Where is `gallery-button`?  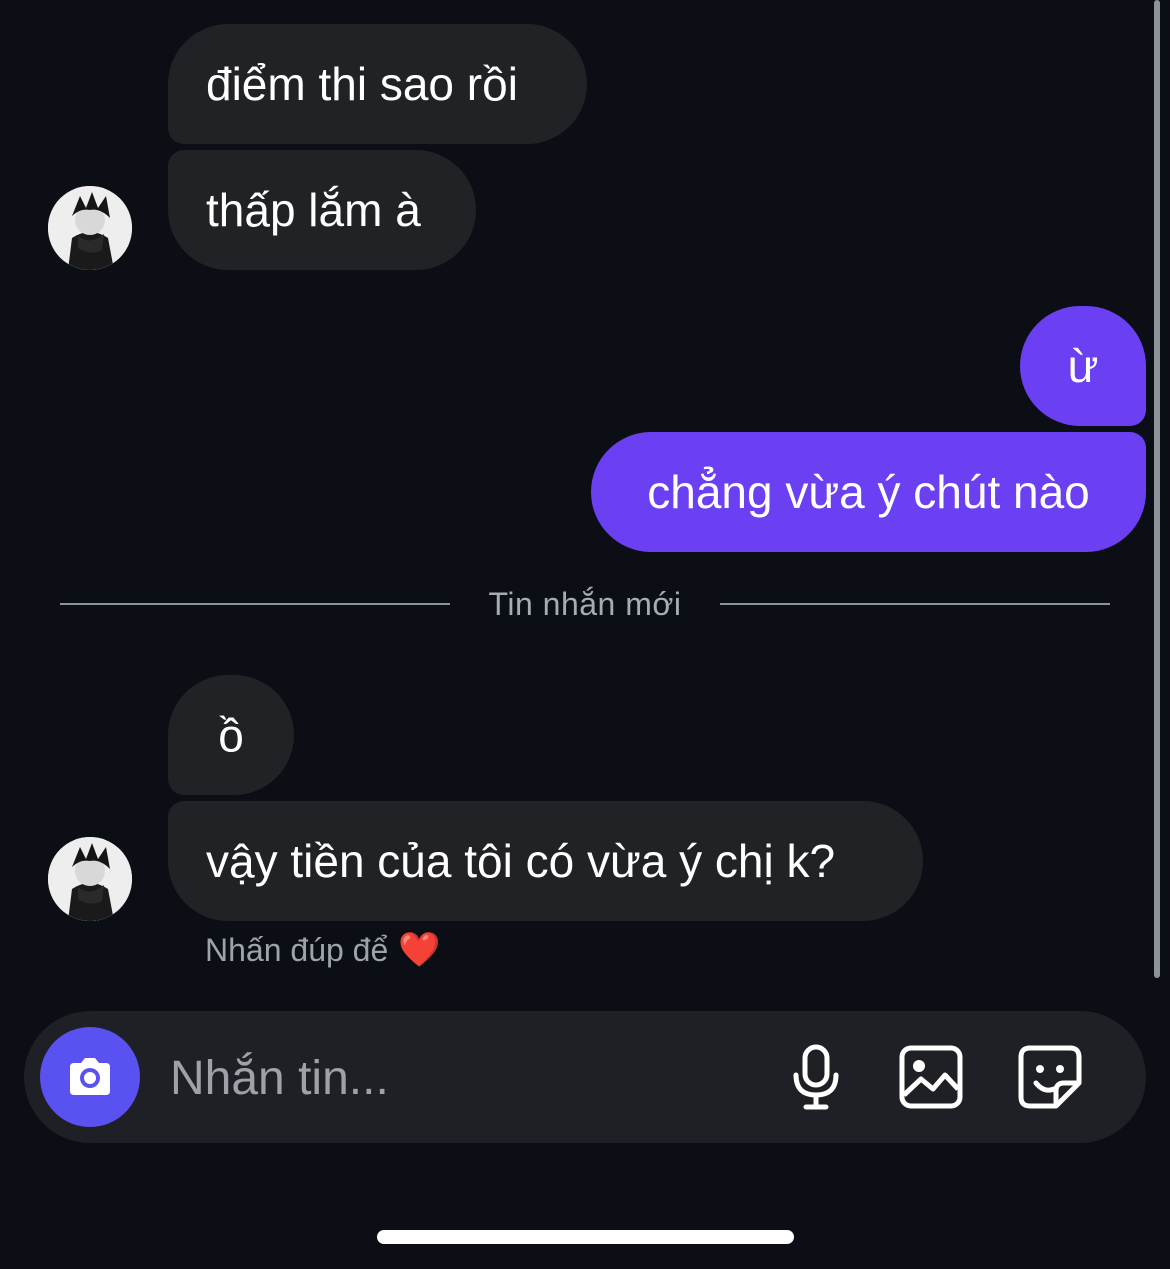 gallery-button is located at coordinates (931, 1077).